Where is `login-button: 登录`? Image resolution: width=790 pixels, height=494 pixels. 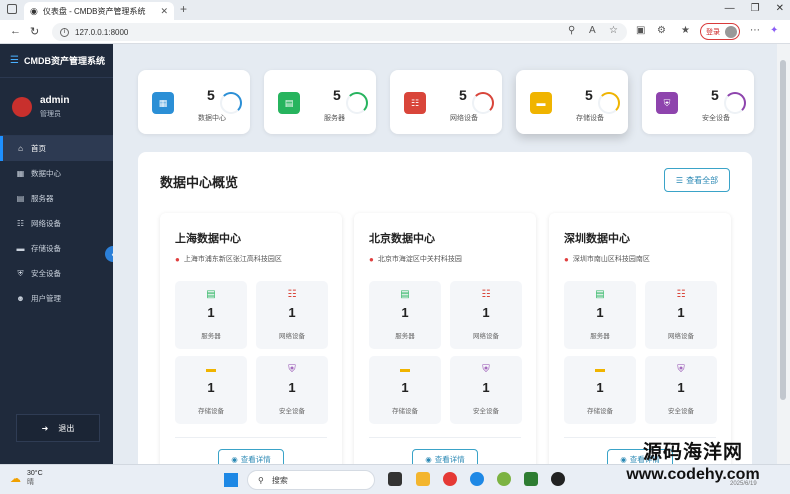 login-button: 登录 is located at coordinates (720, 31).